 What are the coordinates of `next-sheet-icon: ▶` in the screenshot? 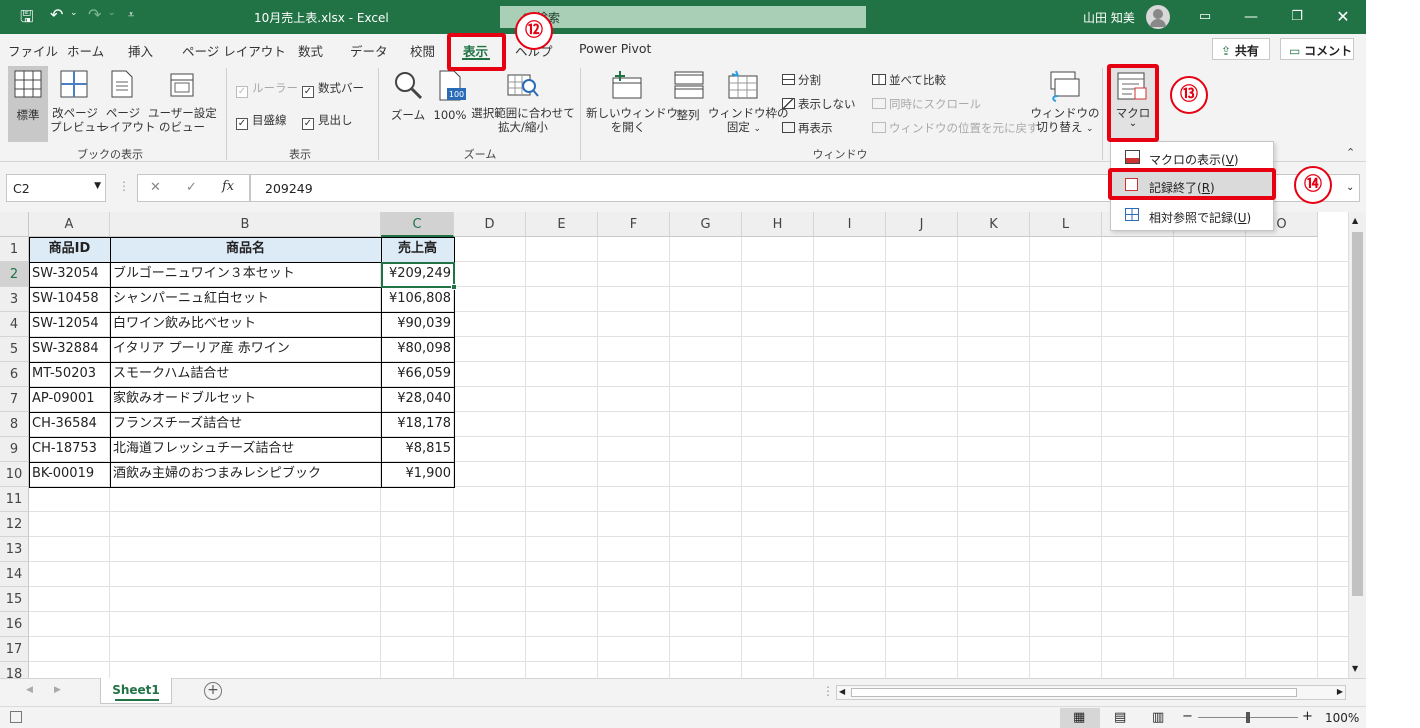 It's located at (57, 690).